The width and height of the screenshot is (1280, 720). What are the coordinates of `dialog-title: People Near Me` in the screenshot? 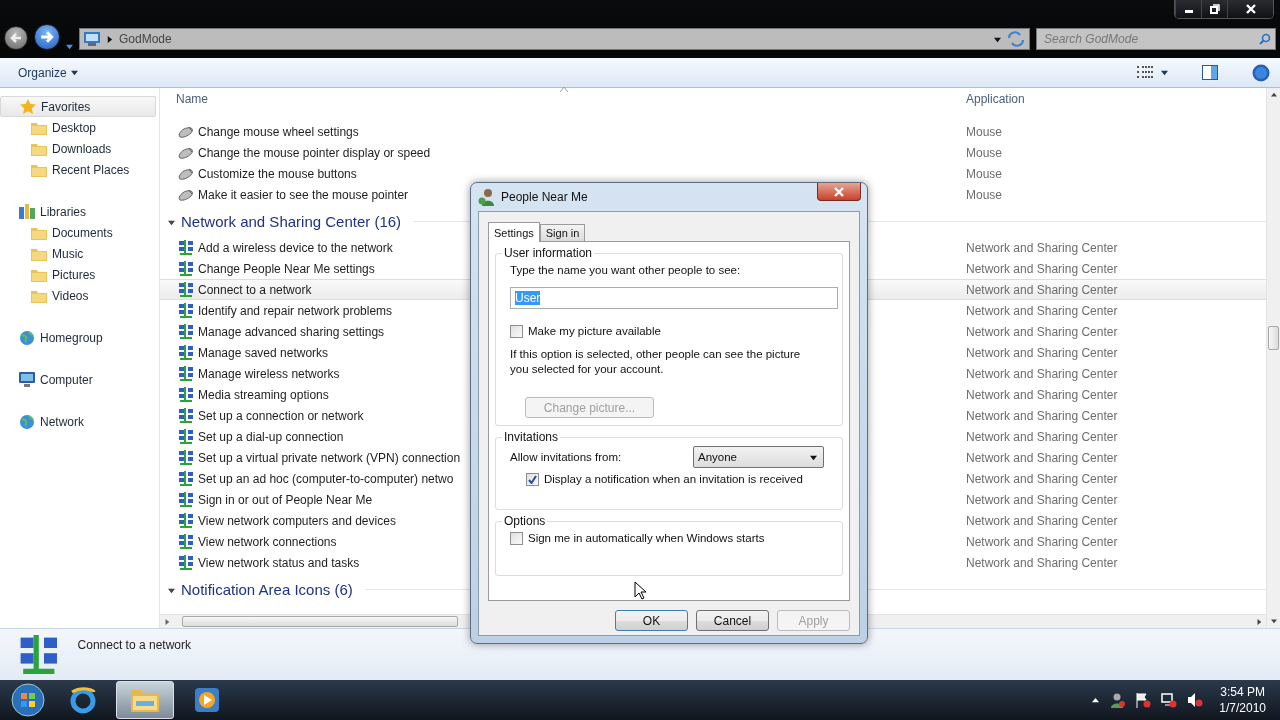 It's located at (544, 197).